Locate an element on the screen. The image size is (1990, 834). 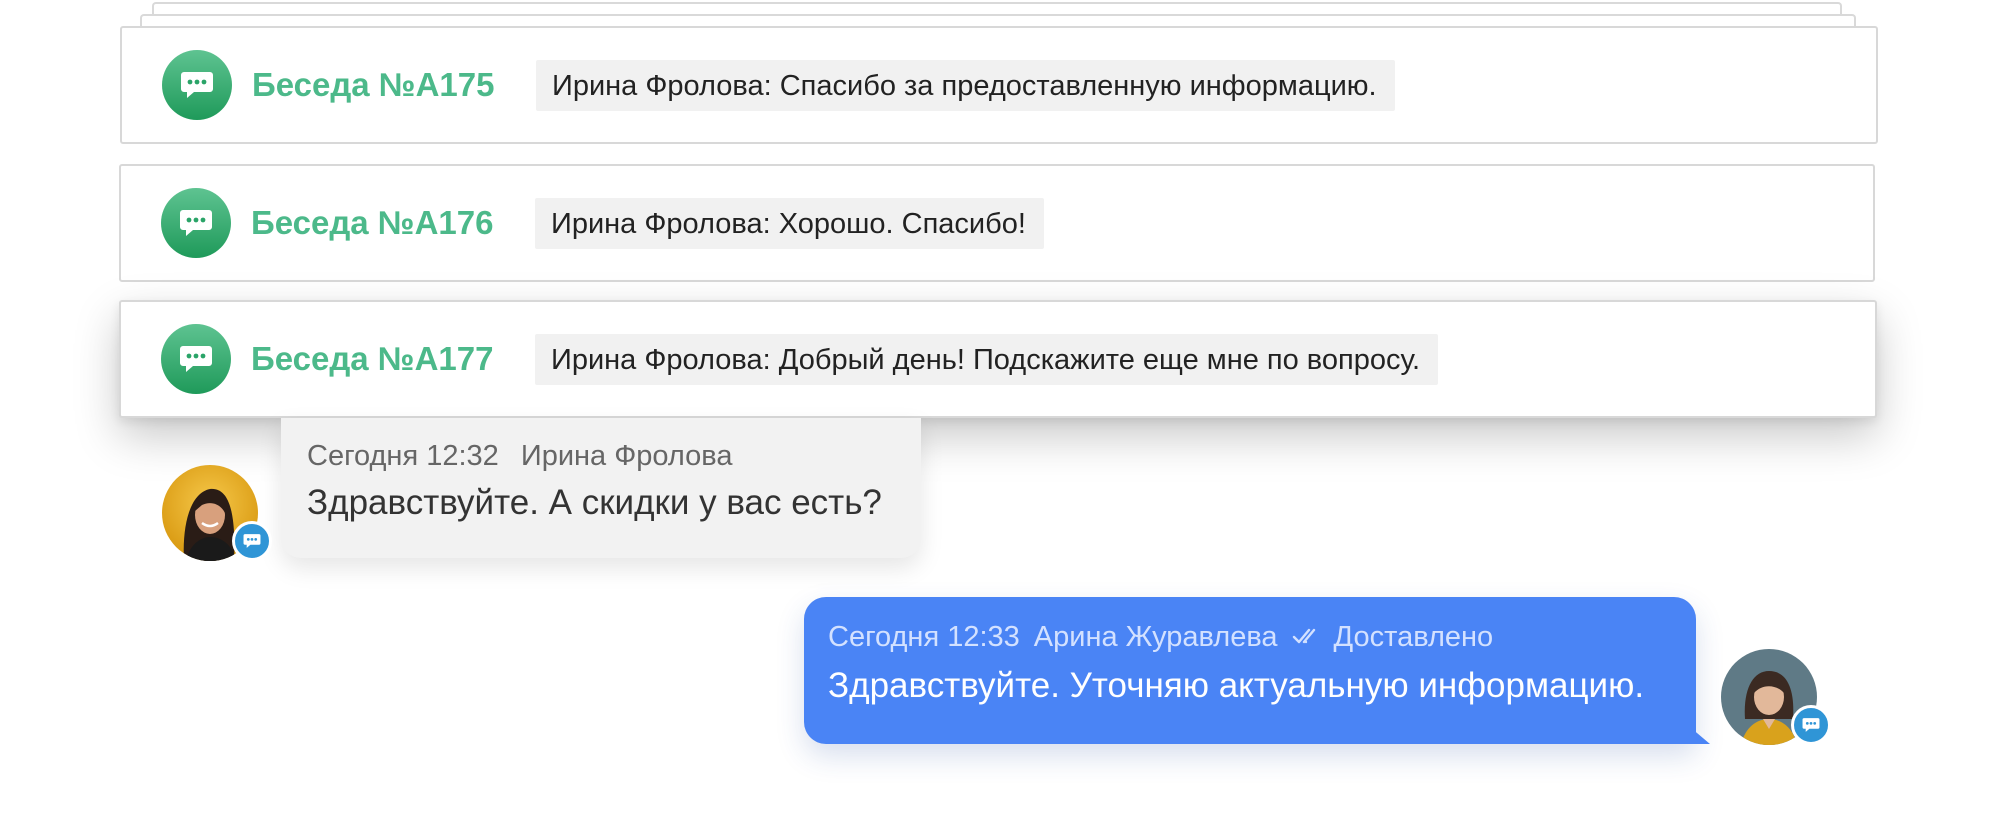
conversation-title: Беседа №А175 is located at coordinates (373, 84).